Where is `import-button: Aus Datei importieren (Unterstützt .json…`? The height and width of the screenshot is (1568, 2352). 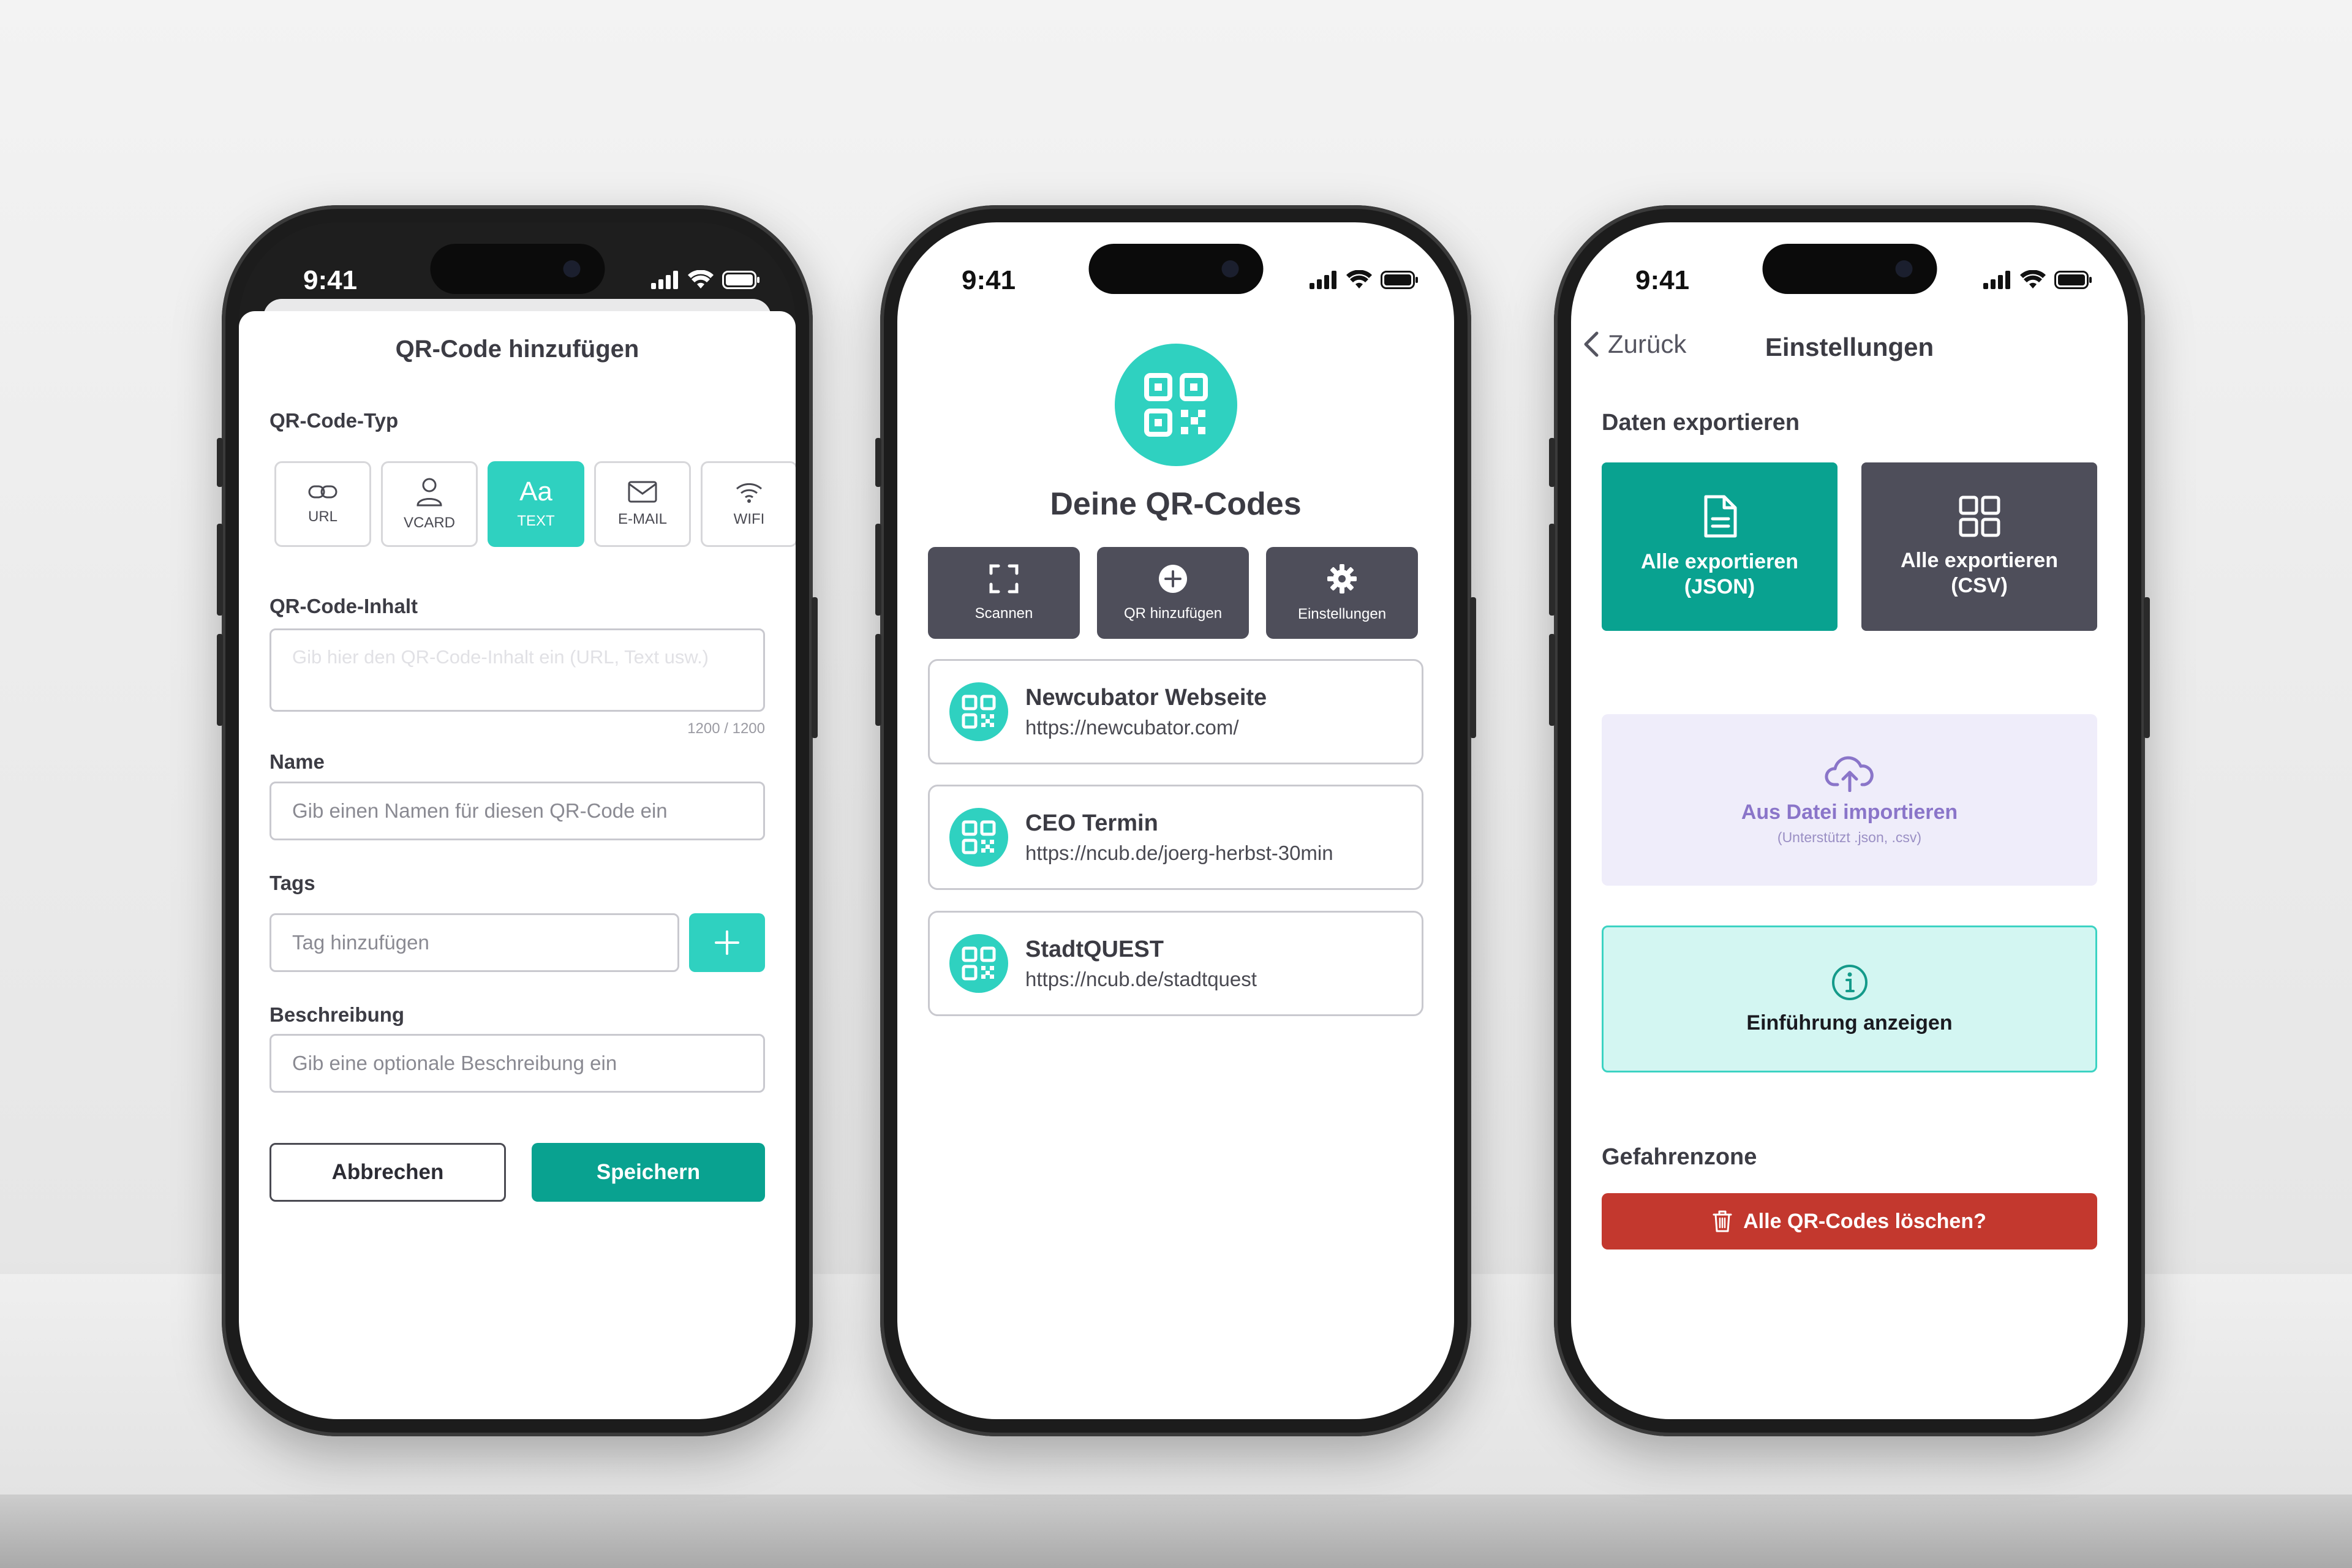
import-button: Aus Datei importieren (Unterstützt .json… is located at coordinates (1850, 800).